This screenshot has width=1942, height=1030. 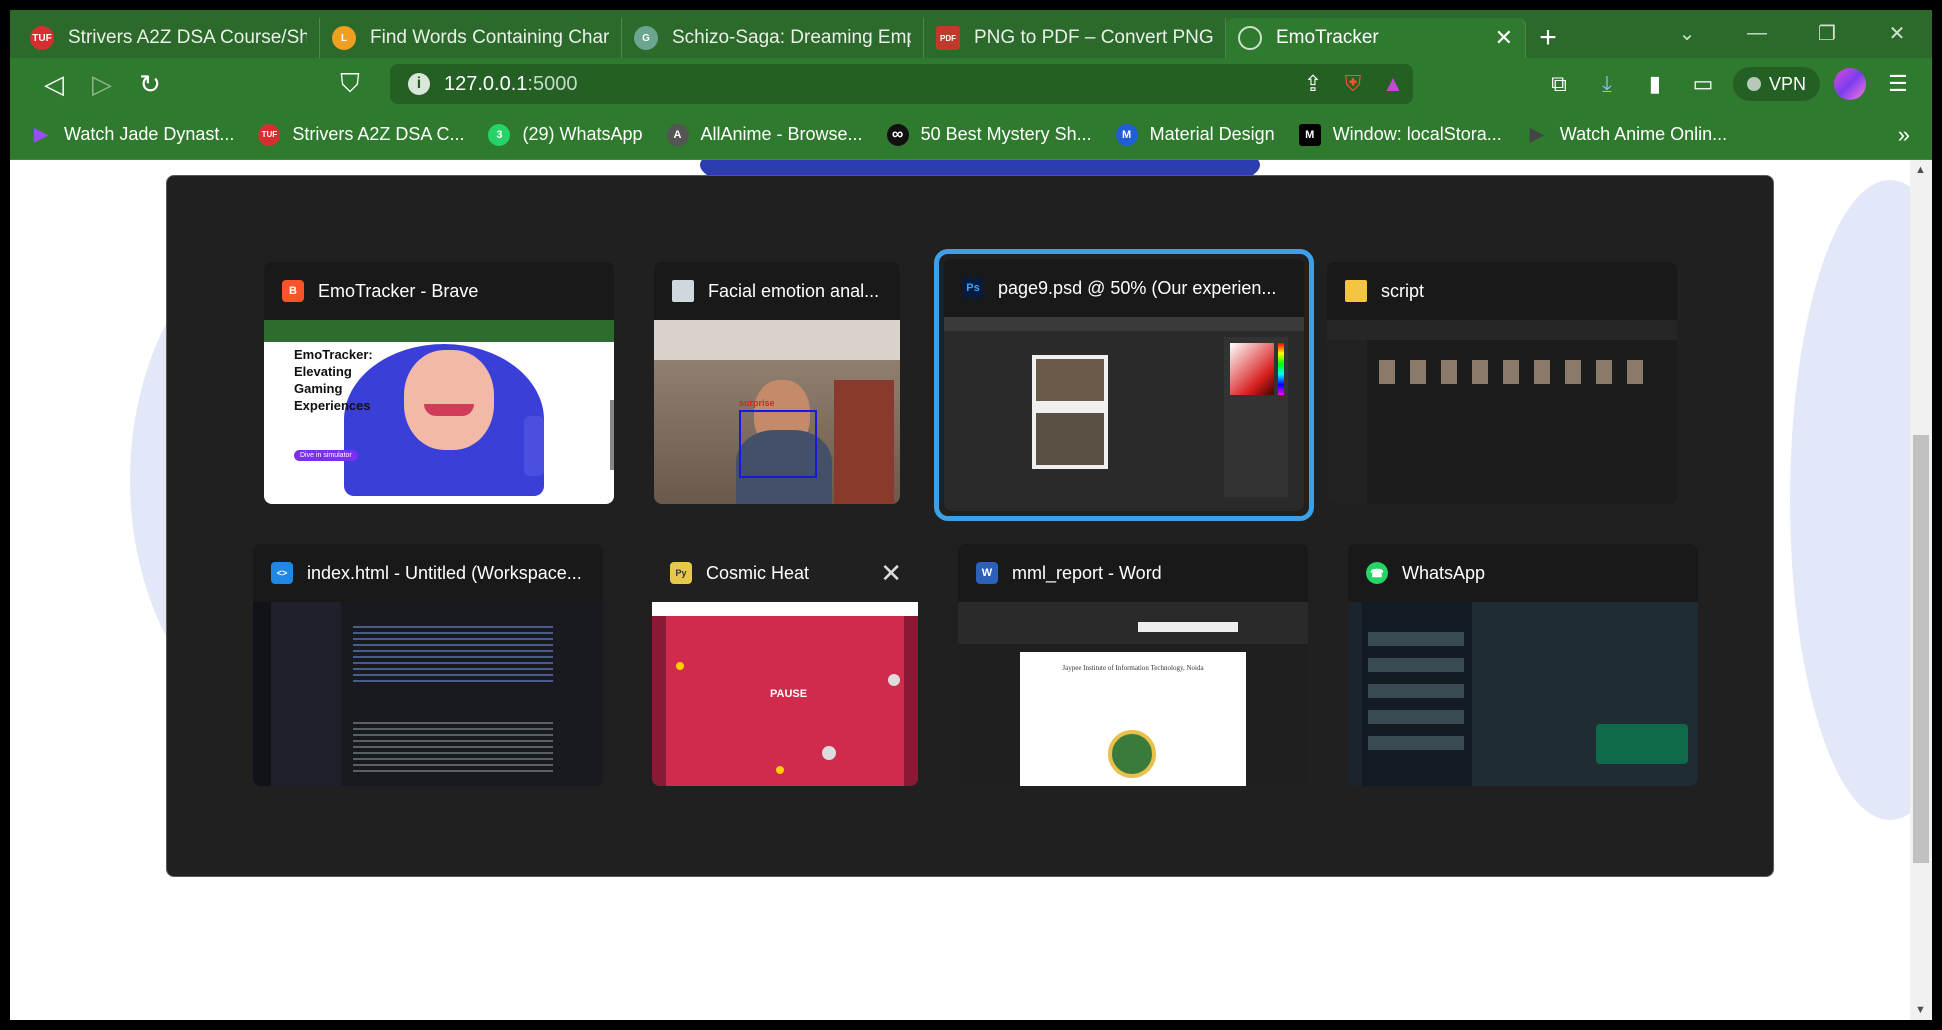 What do you see at coordinates (681, 573) in the screenshot?
I see `python-icon: Py` at bounding box center [681, 573].